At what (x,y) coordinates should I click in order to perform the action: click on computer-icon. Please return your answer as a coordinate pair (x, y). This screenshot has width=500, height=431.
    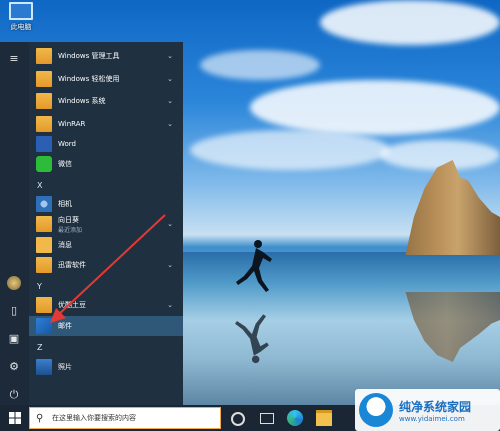
    Looking at the image, I should click on (21, 11).